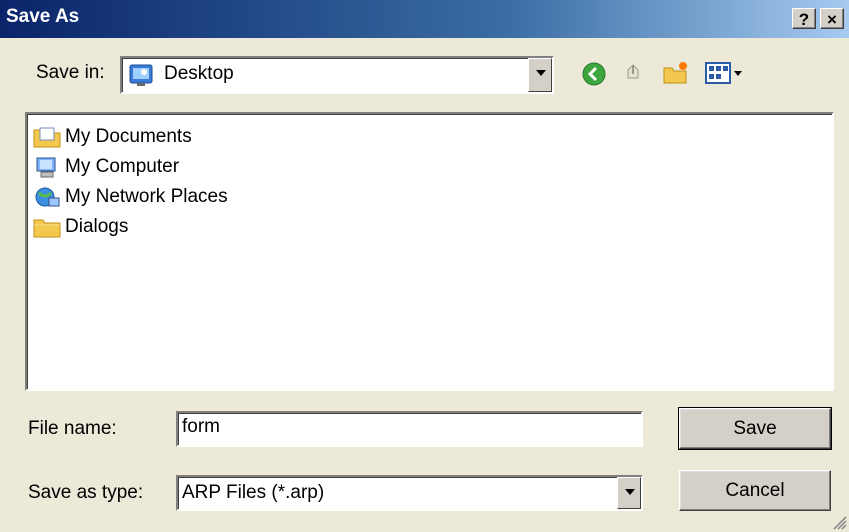  Describe the element at coordinates (47, 137) in the screenshot. I see `my-documents-icon` at that location.